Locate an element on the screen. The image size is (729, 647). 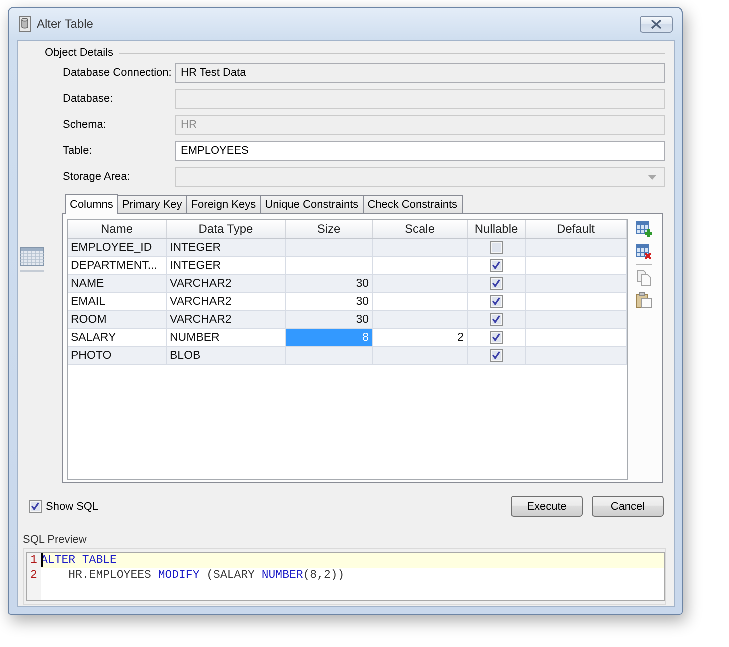
close-button is located at coordinates (656, 24).